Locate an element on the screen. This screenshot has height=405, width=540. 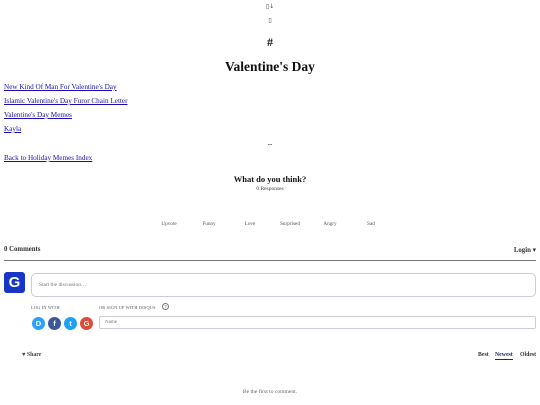
name-field is located at coordinates (317, 322).